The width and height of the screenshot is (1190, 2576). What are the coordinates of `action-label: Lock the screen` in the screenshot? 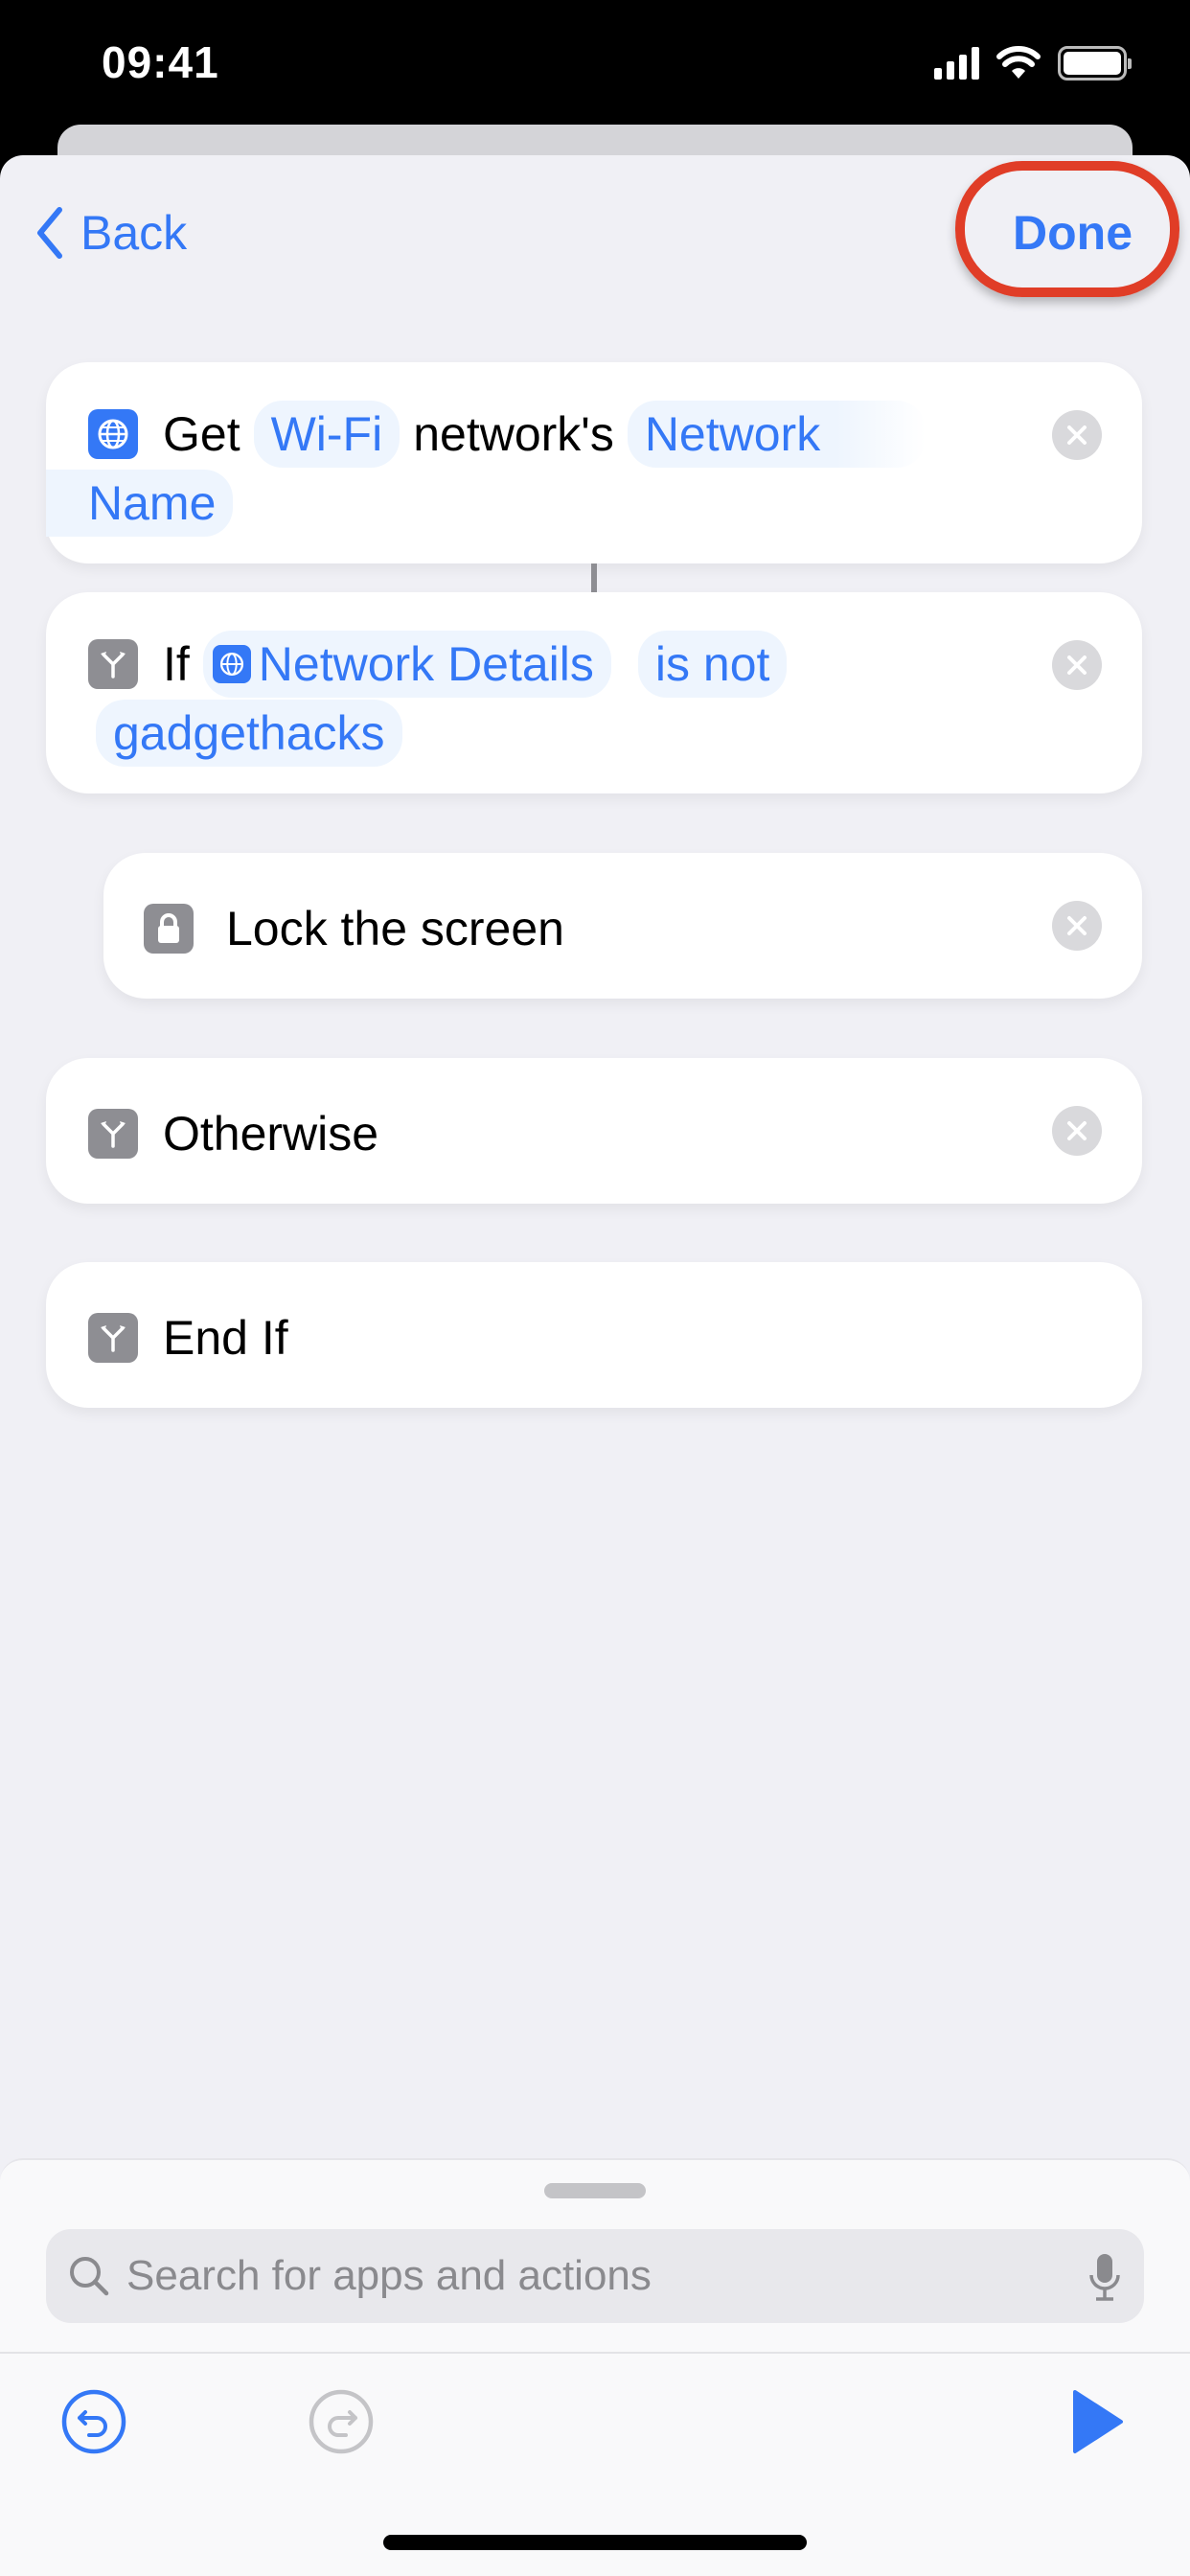 It's located at (395, 928).